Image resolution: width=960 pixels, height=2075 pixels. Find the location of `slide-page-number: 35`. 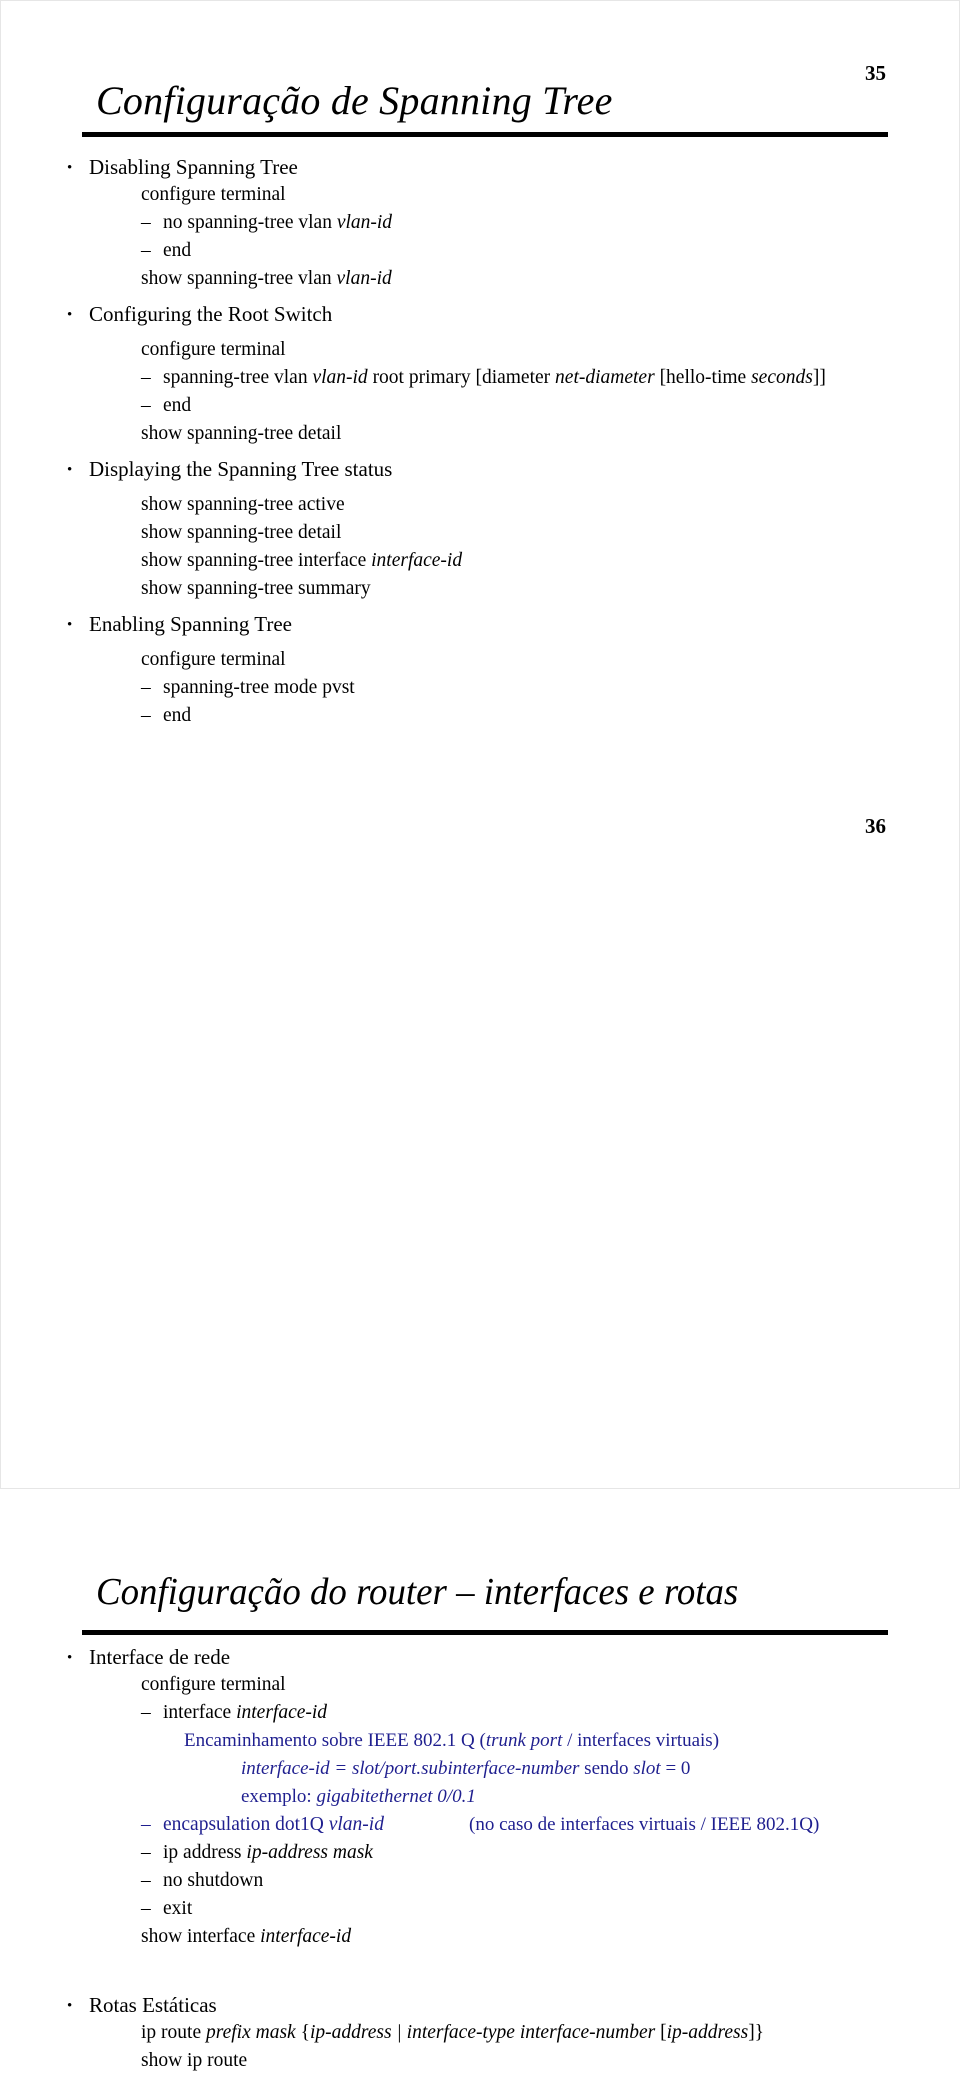

slide-page-number: 35 is located at coordinates (875, 73).